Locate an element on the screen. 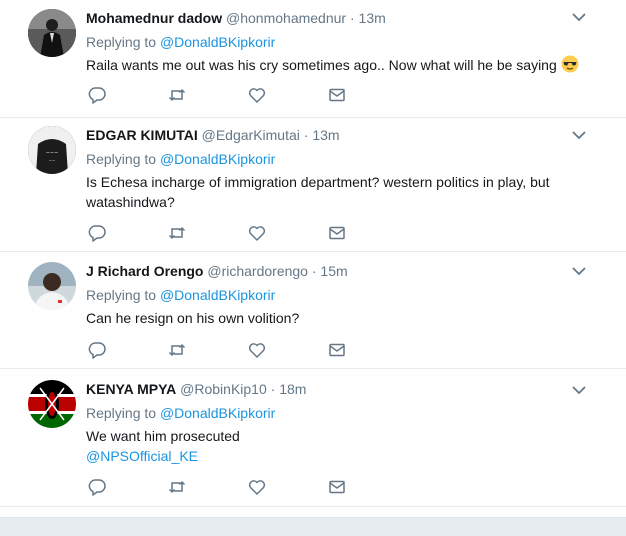 The height and width of the screenshot is (536, 626). avatar: ~~~ ~~ is located at coordinates (52, 150).